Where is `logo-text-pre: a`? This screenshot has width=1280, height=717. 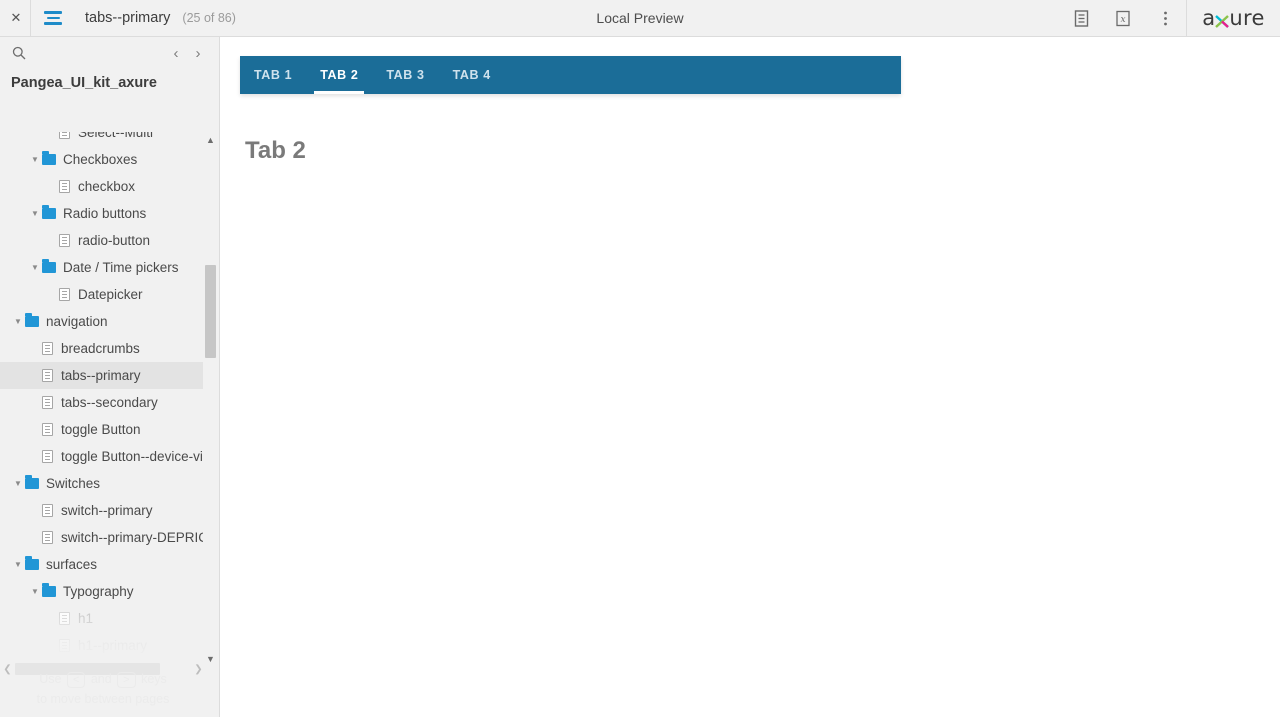
logo-text-pre: a is located at coordinates (1209, 18).